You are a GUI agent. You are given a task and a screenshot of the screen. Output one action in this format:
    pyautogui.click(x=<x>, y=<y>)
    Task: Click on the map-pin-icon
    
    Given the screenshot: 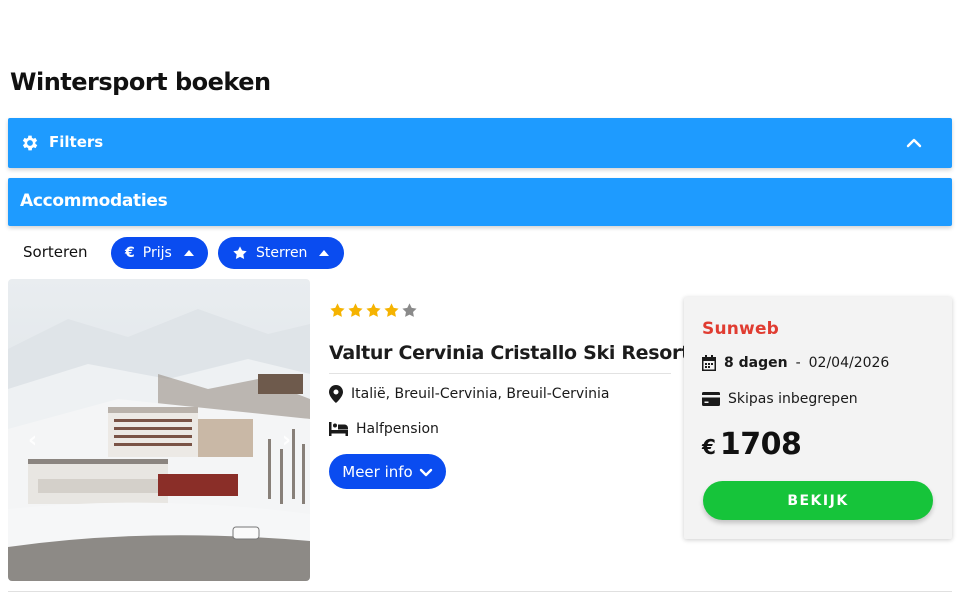 What is the action you would take?
    pyautogui.click(x=336, y=394)
    